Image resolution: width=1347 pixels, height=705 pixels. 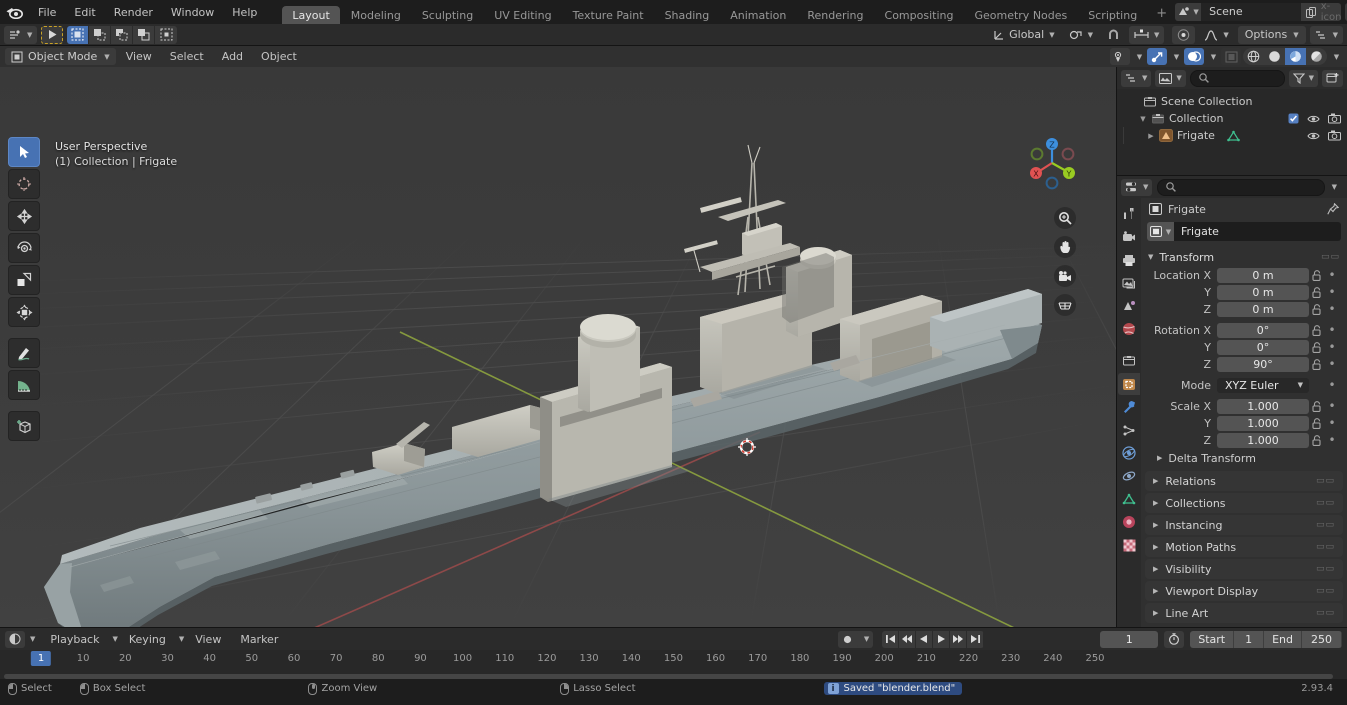 What do you see at coordinates (1129, 639) in the screenshot?
I see `current-frame-field: 1` at bounding box center [1129, 639].